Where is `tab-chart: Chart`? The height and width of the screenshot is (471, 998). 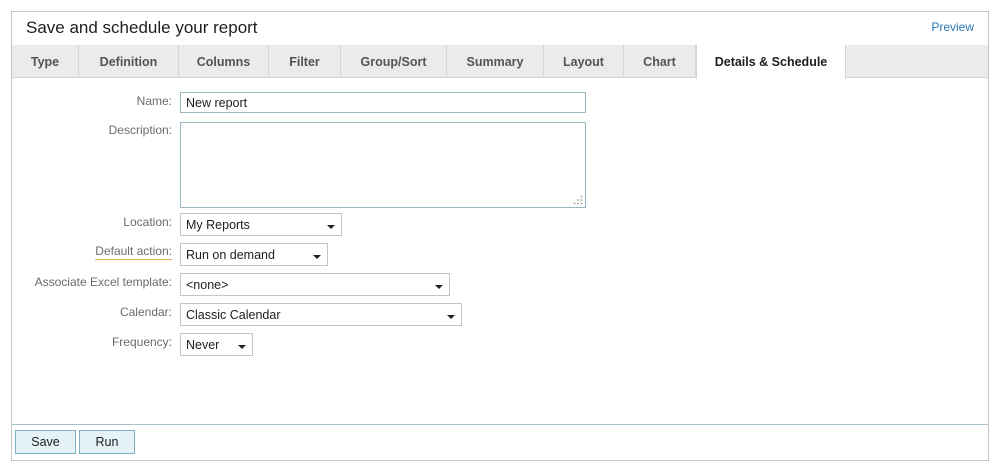
tab-chart: Chart is located at coordinates (660, 61).